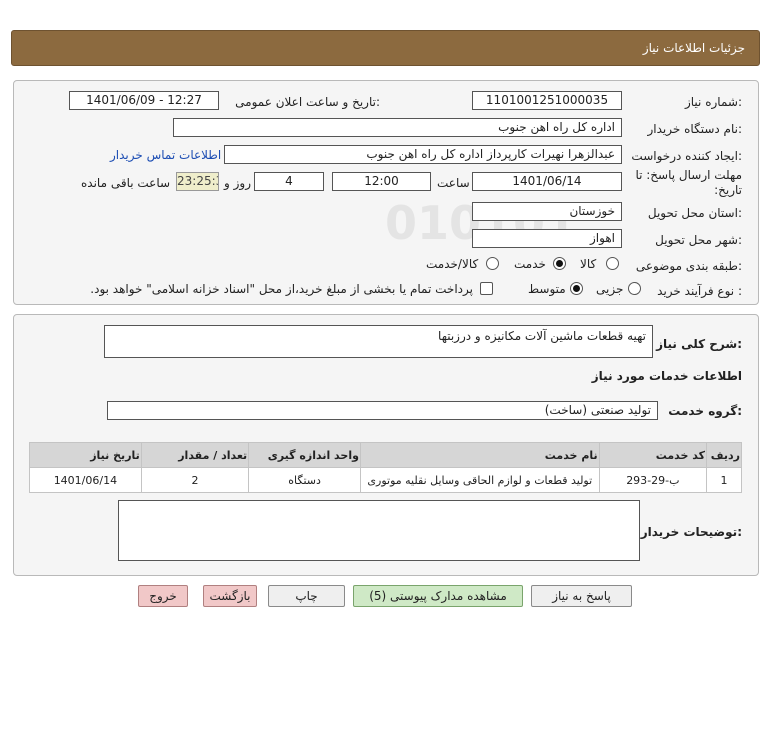 The image size is (770, 745). What do you see at coordinates (381, 181) in the screenshot?
I see `deadline-time-field: 12:00` at bounding box center [381, 181].